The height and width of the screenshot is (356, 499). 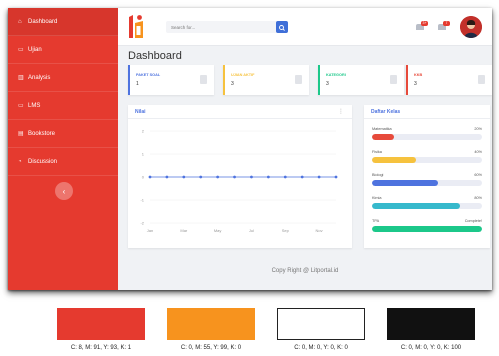 What do you see at coordinates (336, 75) in the screenshot?
I see `stat-card-label: KATEGORI` at bounding box center [336, 75].